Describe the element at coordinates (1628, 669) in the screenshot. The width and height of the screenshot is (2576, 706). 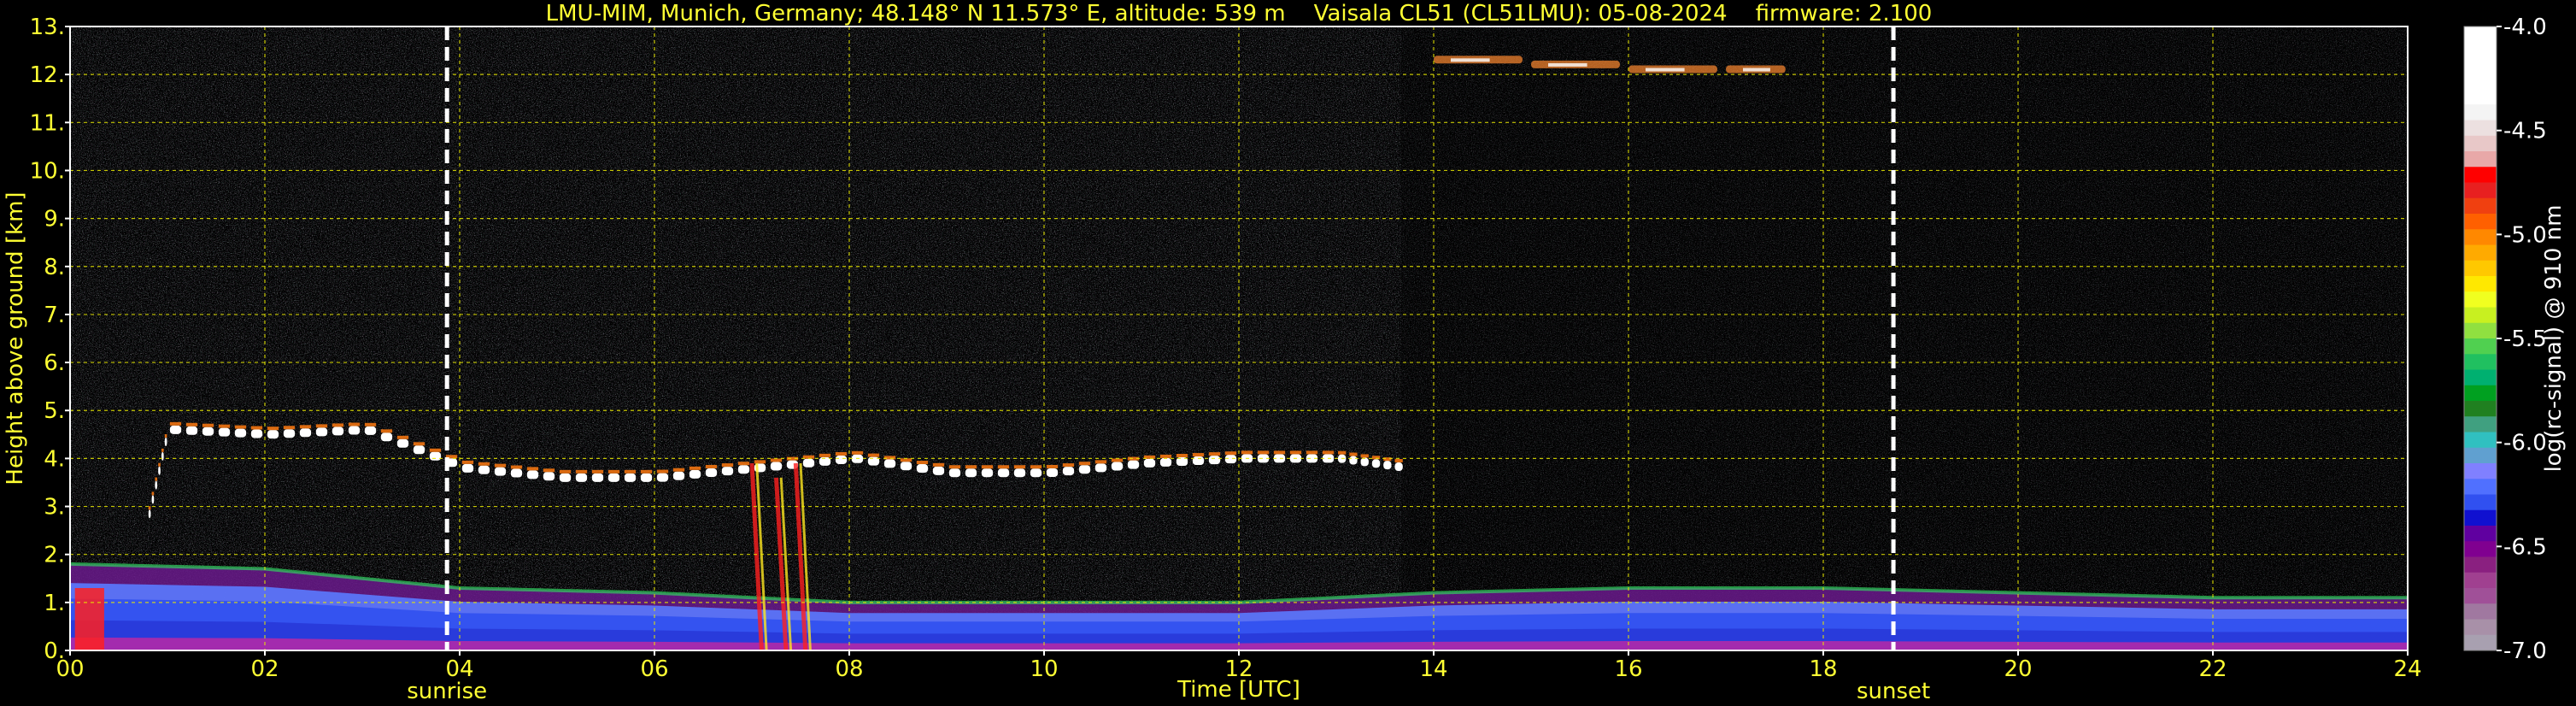
I see `x-tick-label: 16` at that location.